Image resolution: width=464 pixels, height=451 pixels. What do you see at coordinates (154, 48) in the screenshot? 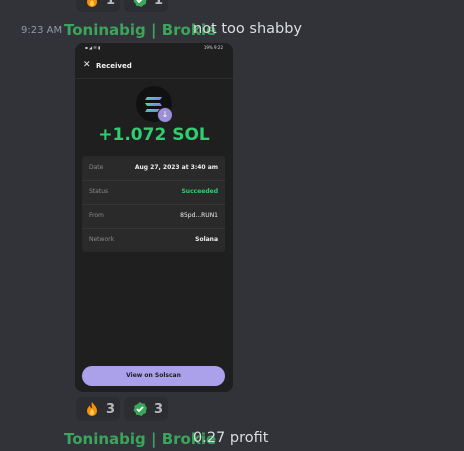
I see `phone-status-bar: ▪ ◢ ✉ ▮ 19% 9:22` at bounding box center [154, 48].